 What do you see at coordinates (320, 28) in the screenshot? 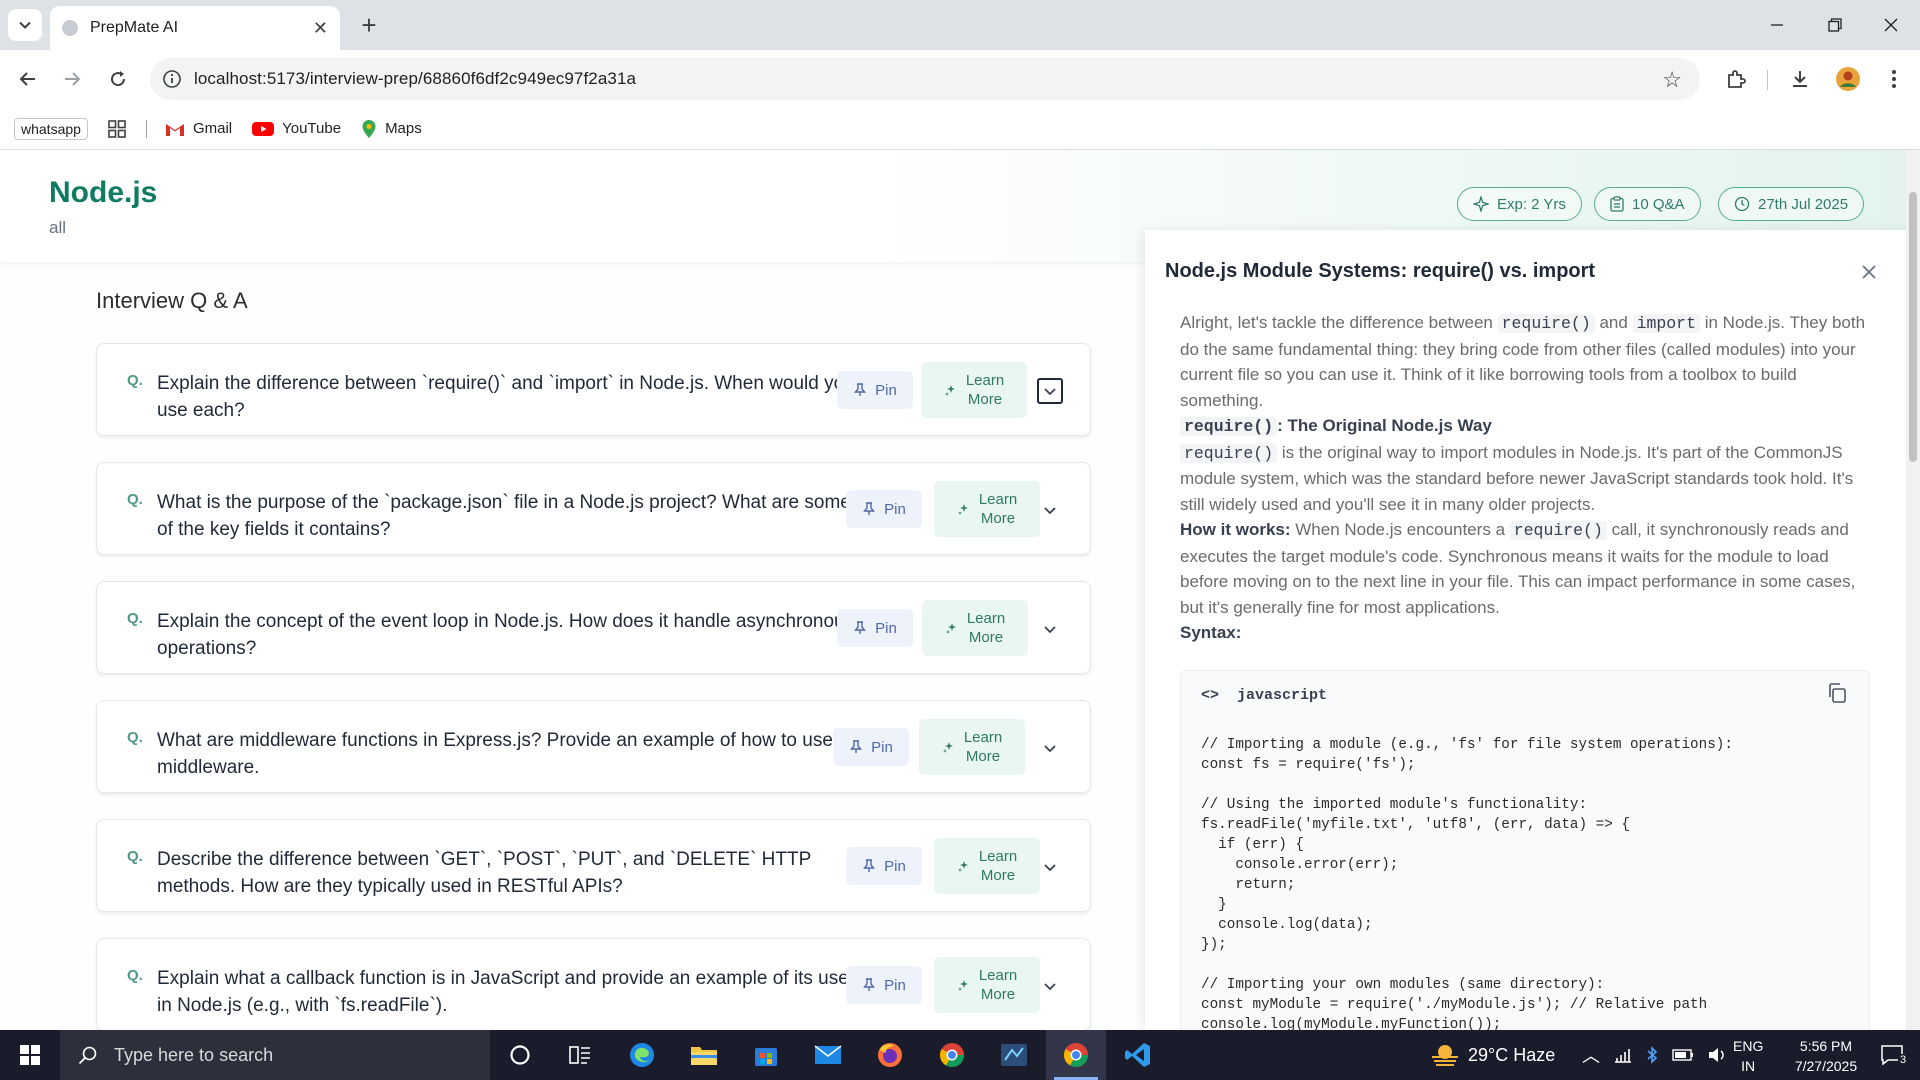
I see `tab-close-icon: ✕` at bounding box center [320, 28].